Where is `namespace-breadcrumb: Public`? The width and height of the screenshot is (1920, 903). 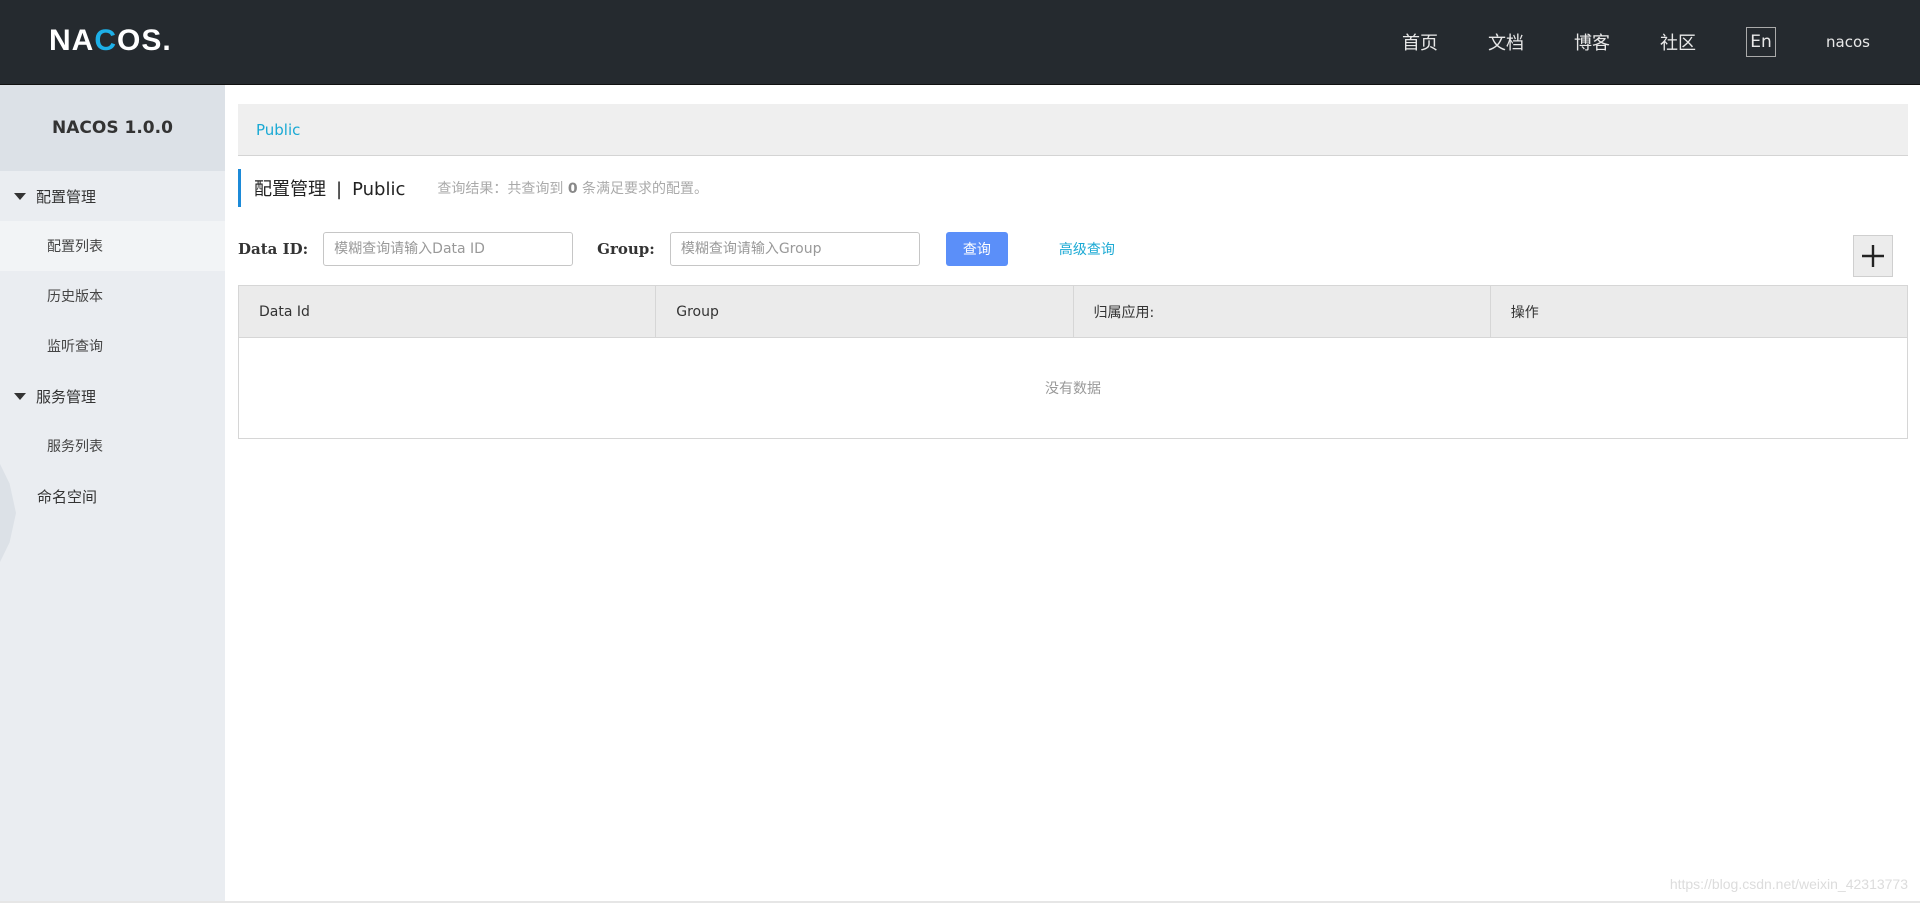 namespace-breadcrumb: Public is located at coordinates (1073, 130).